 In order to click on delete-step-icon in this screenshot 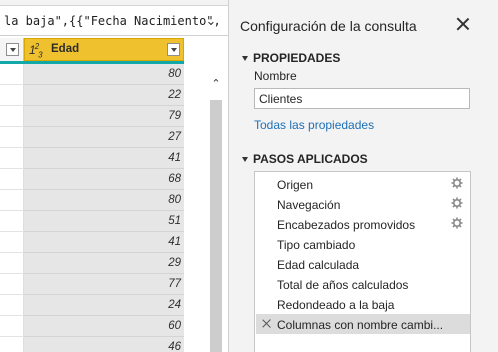, I will do `click(267, 323)`.